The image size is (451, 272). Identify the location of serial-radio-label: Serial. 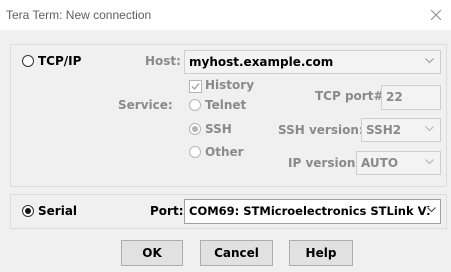
(58, 211).